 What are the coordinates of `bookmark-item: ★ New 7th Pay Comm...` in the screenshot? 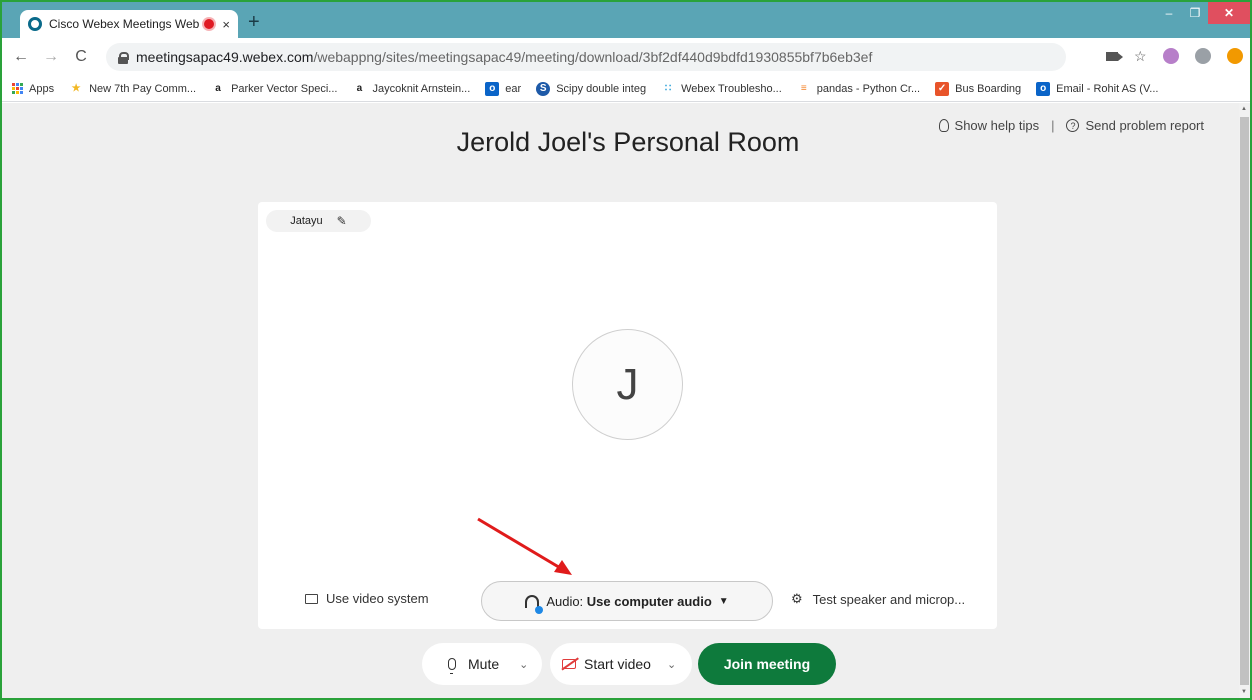 It's located at (132, 89).